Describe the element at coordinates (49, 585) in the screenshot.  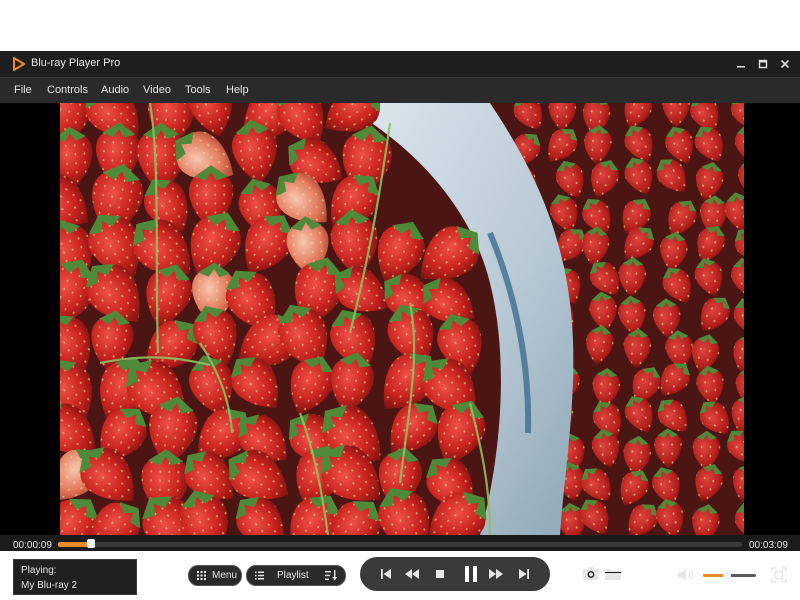
I see `now-playing-title: My Blu-ray 2` at that location.